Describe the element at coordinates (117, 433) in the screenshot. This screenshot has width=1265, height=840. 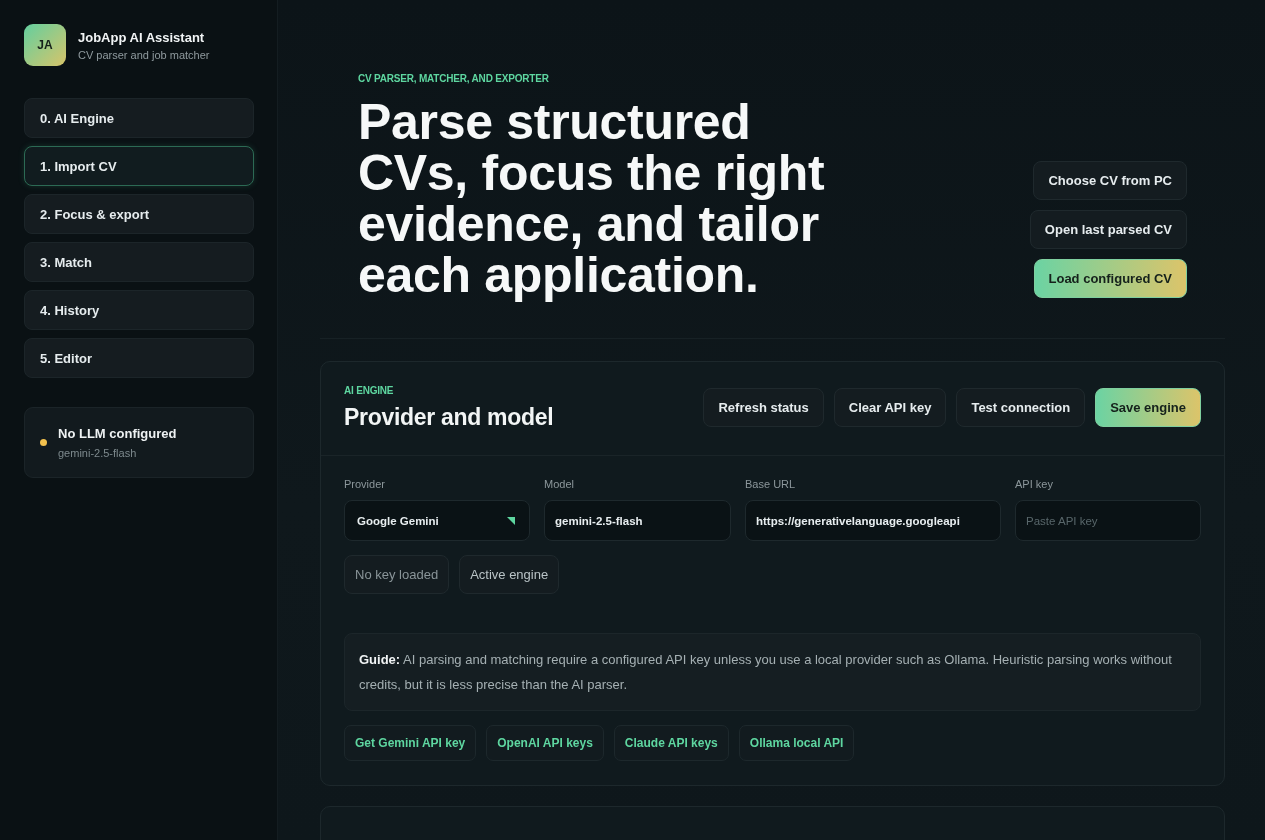
I see `status-title: No LLM configured` at that location.